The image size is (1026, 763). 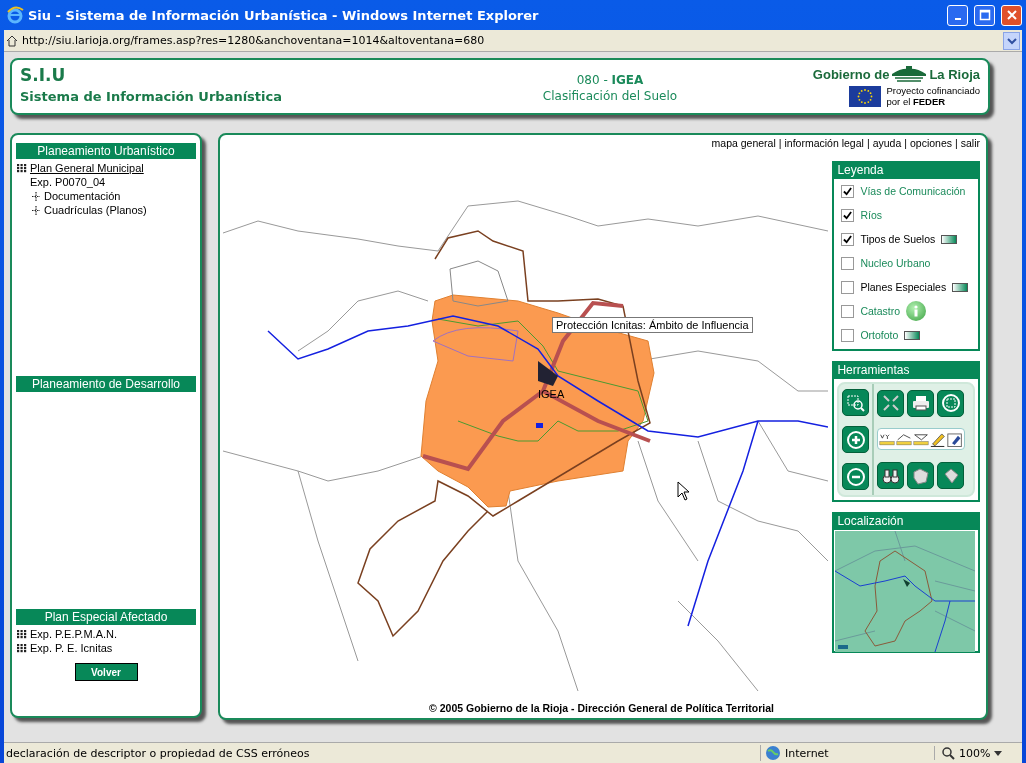 What do you see at coordinates (864, 96) in the screenshot?
I see `flag-icon` at bounding box center [864, 96].